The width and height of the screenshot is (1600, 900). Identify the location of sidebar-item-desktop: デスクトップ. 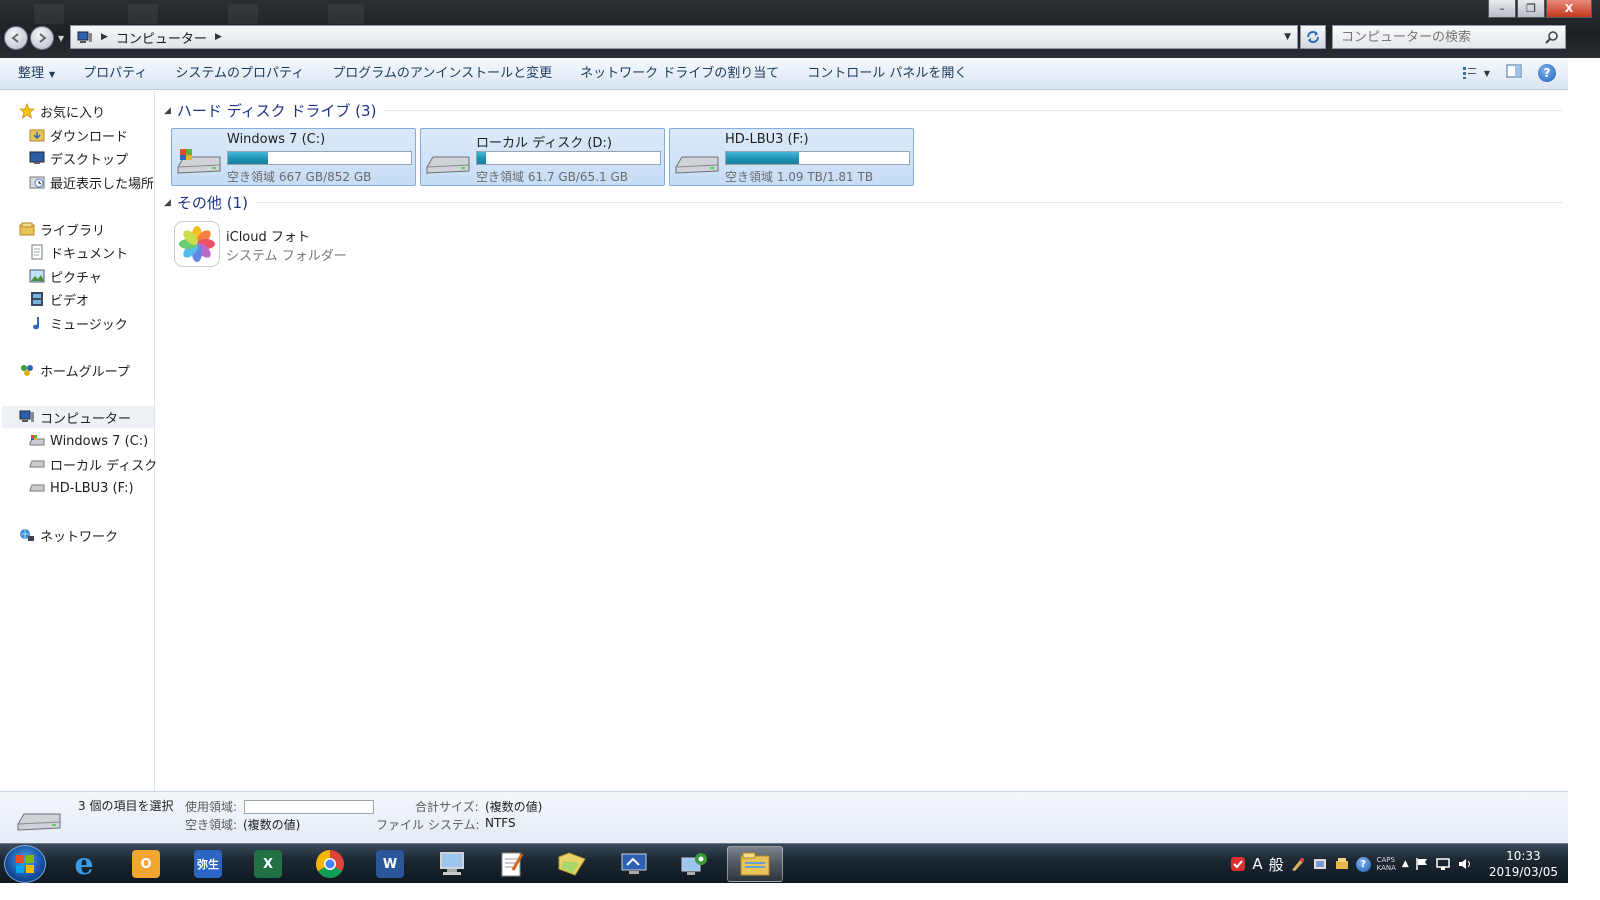
(78, 158).